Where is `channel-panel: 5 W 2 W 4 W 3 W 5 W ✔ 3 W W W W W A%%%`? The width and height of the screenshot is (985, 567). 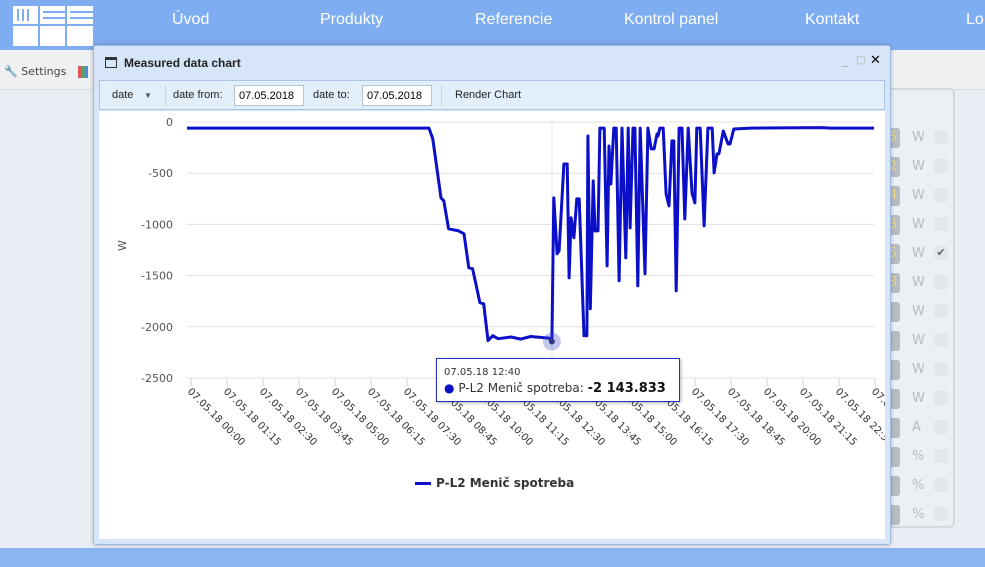
channel-panel: 5 W 2 W 4 W 3 W 5 W ✔ 3 W W W W W A%%% is located at coordinates (917, 308).